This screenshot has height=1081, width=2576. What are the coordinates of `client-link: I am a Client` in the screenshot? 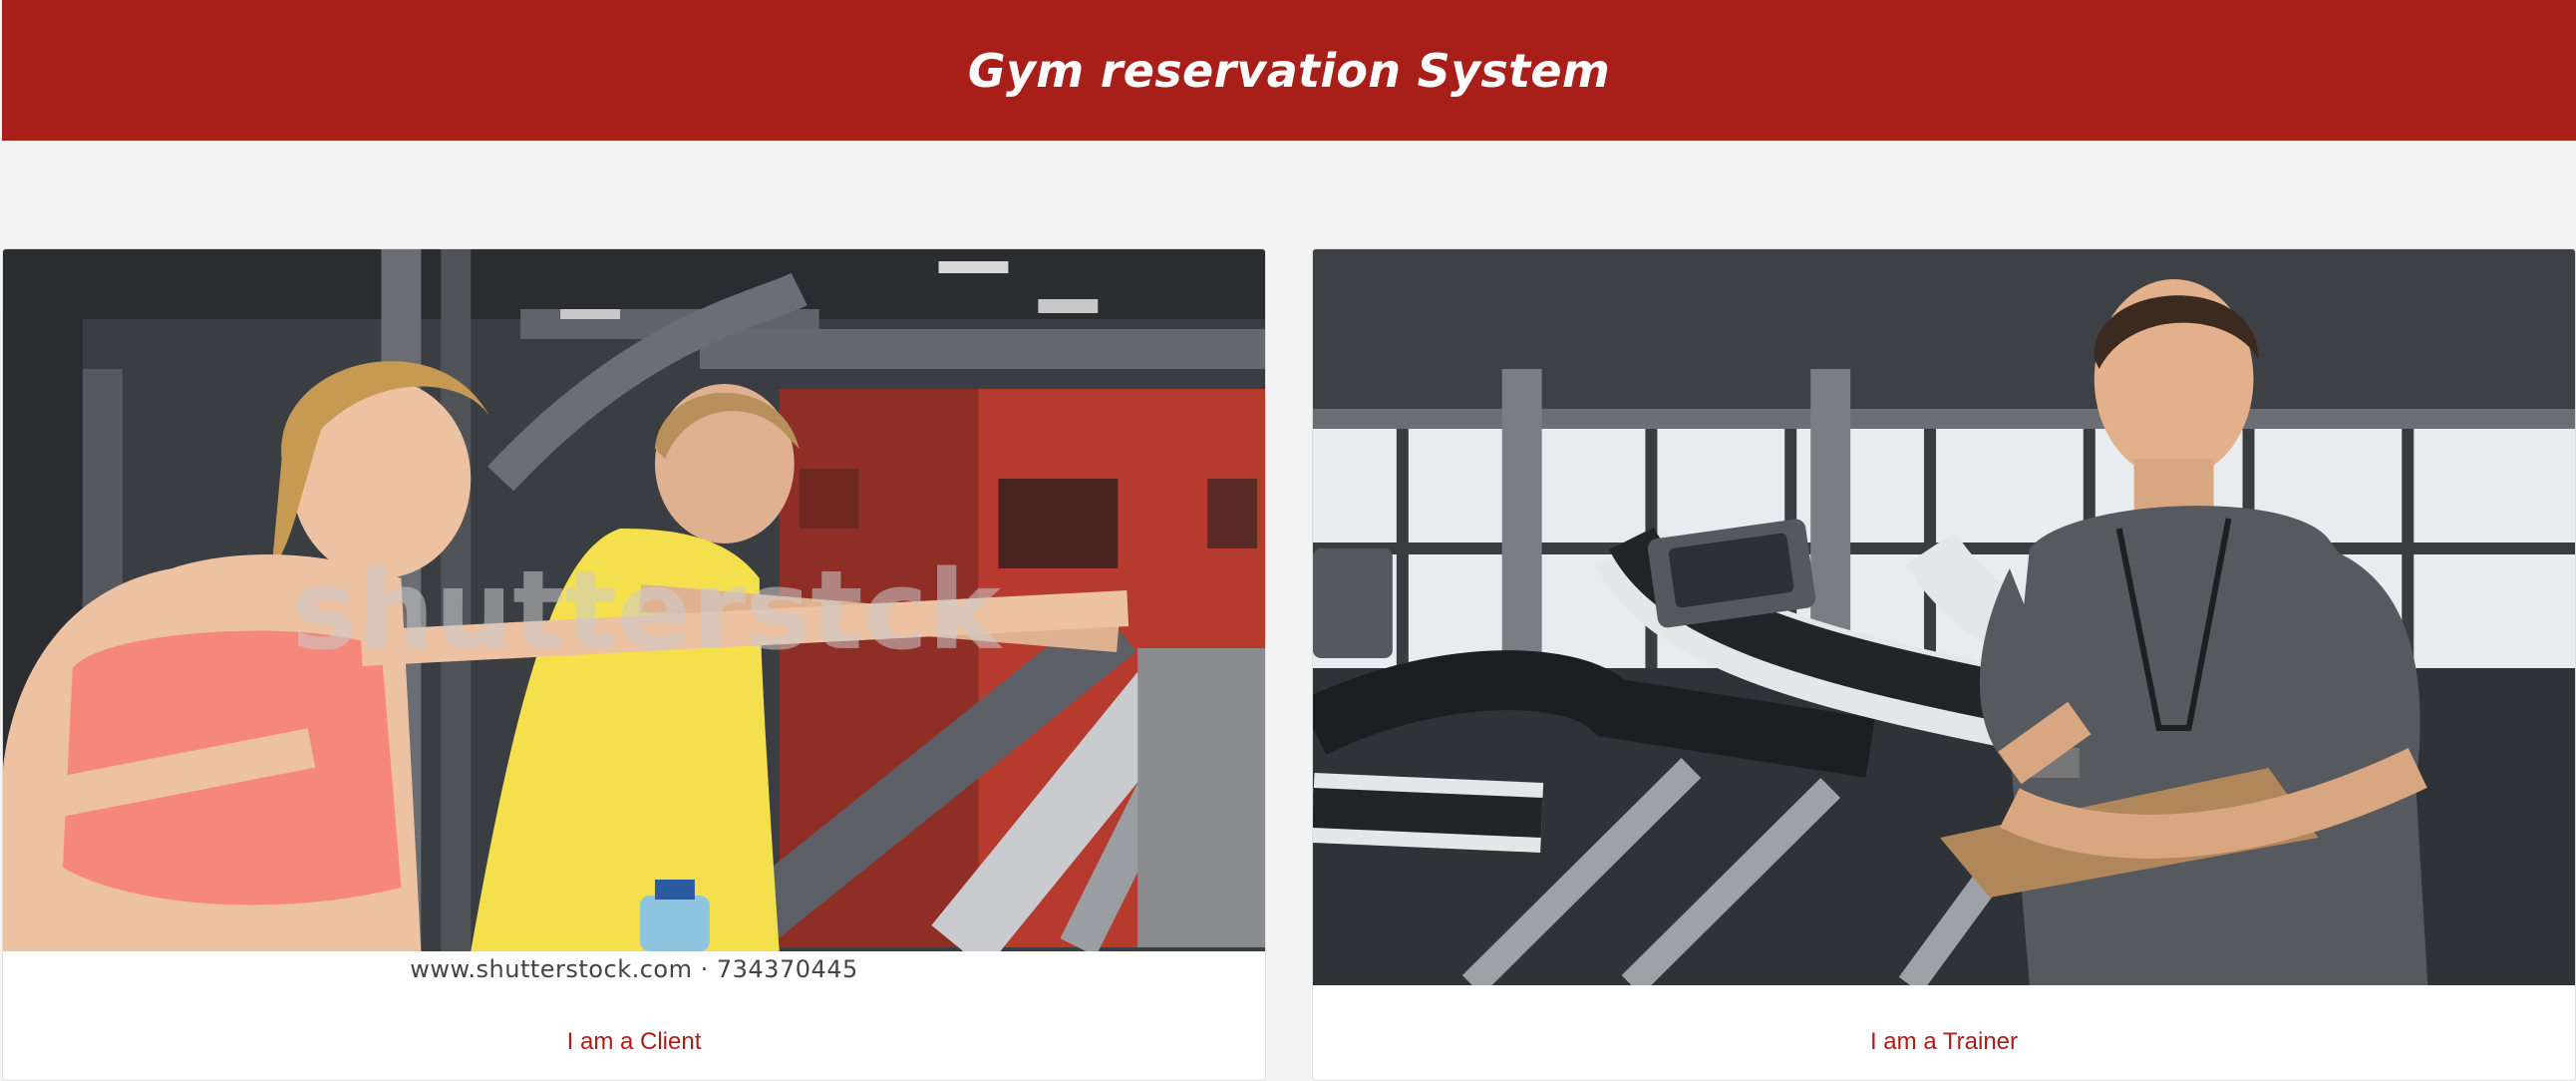 It's located at (634, 1042).